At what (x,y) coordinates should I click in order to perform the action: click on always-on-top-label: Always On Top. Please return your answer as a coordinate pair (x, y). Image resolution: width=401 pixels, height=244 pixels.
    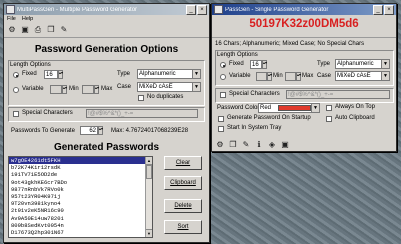
    Looking at the image, I should click on (355, 107).